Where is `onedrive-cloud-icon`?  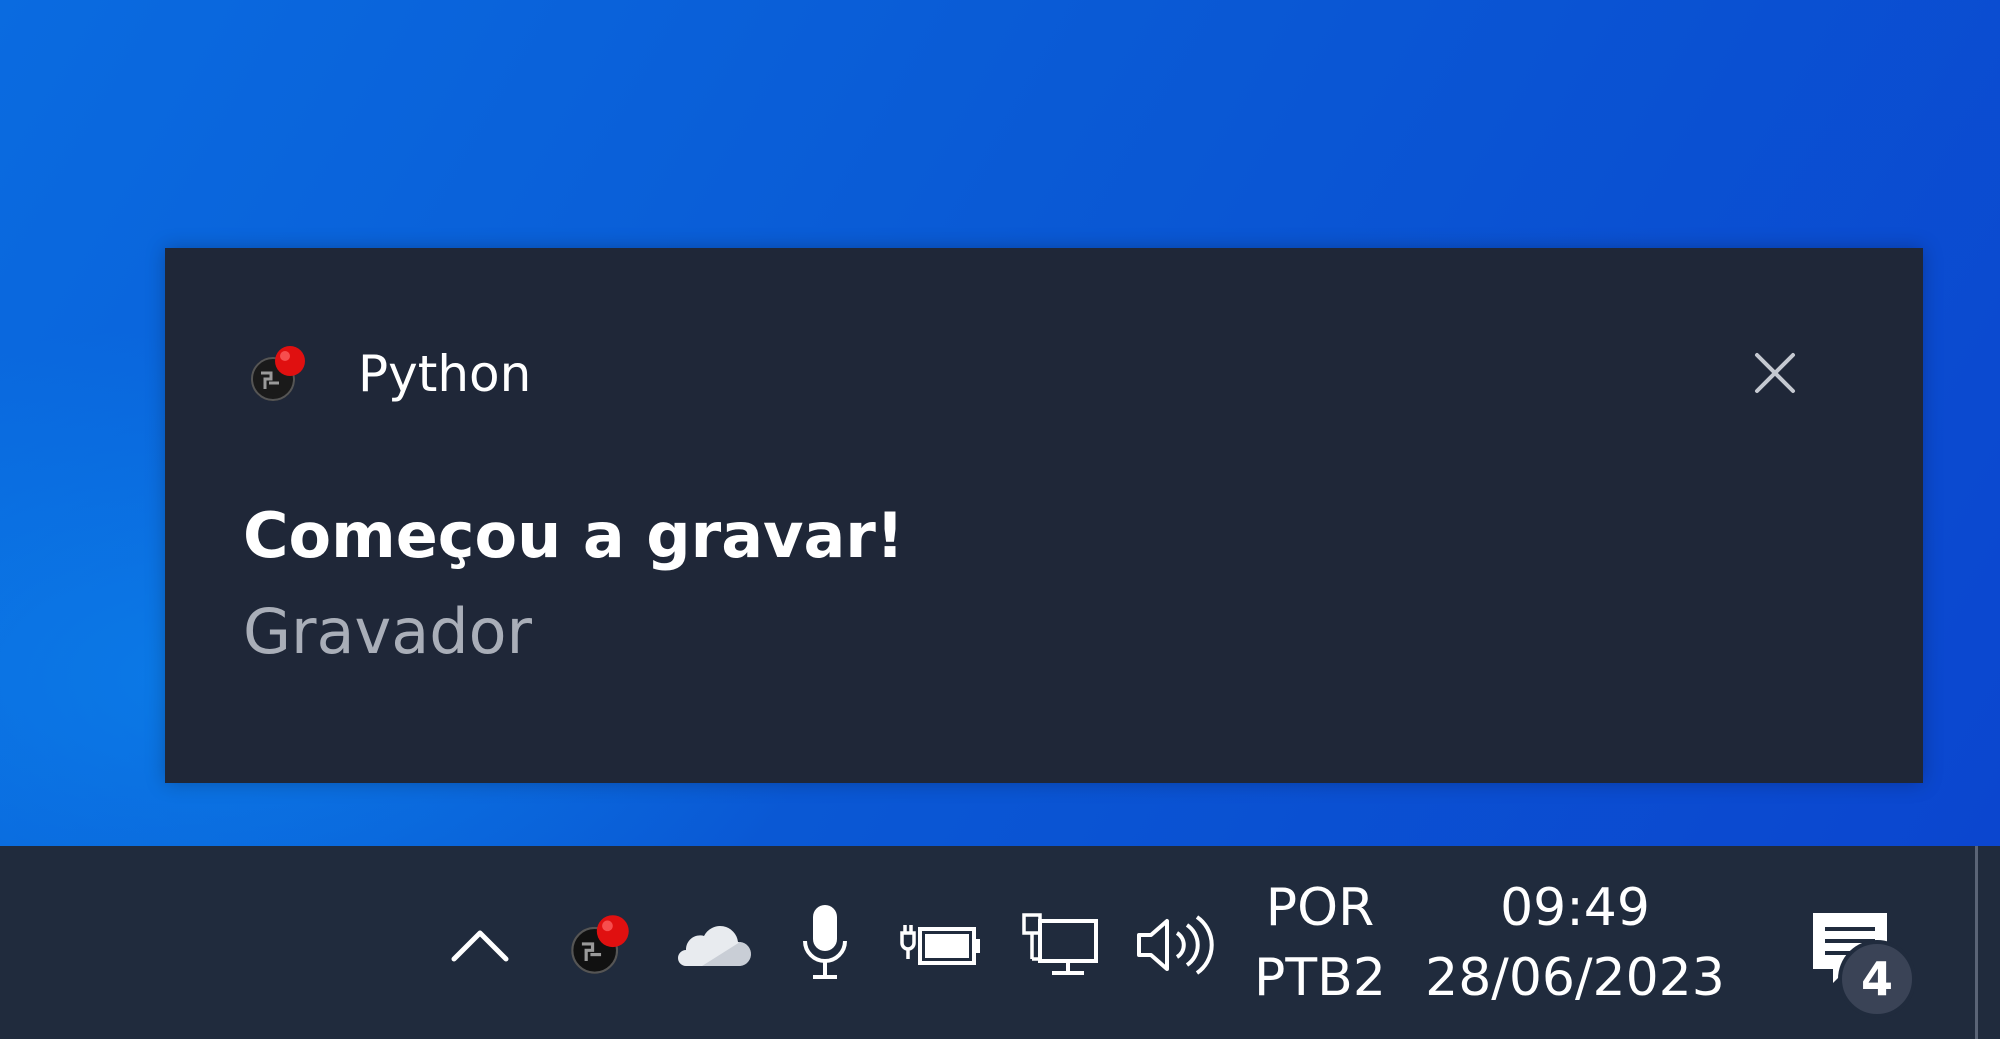 onedrive-cloud-icon is located at coordinates (710, 945).